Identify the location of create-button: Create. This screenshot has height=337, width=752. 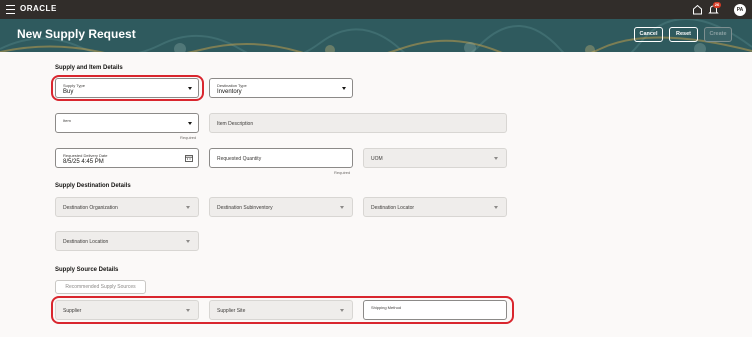
(718, 34).